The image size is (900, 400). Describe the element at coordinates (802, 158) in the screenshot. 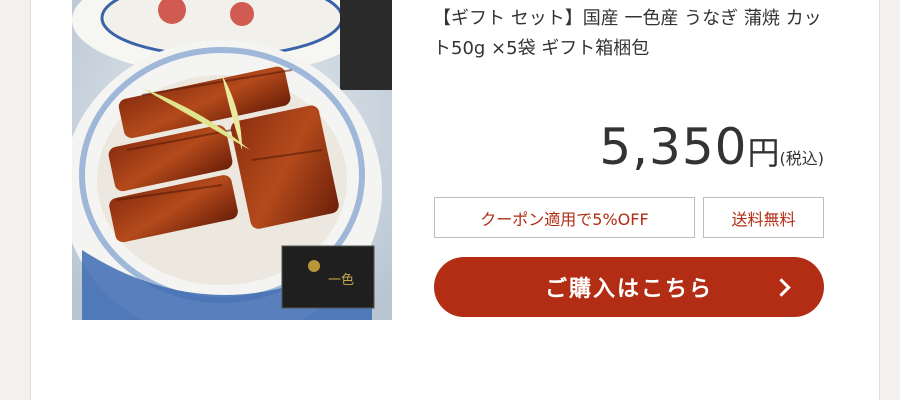

I see `price-tax-note: (税込)` at that location.